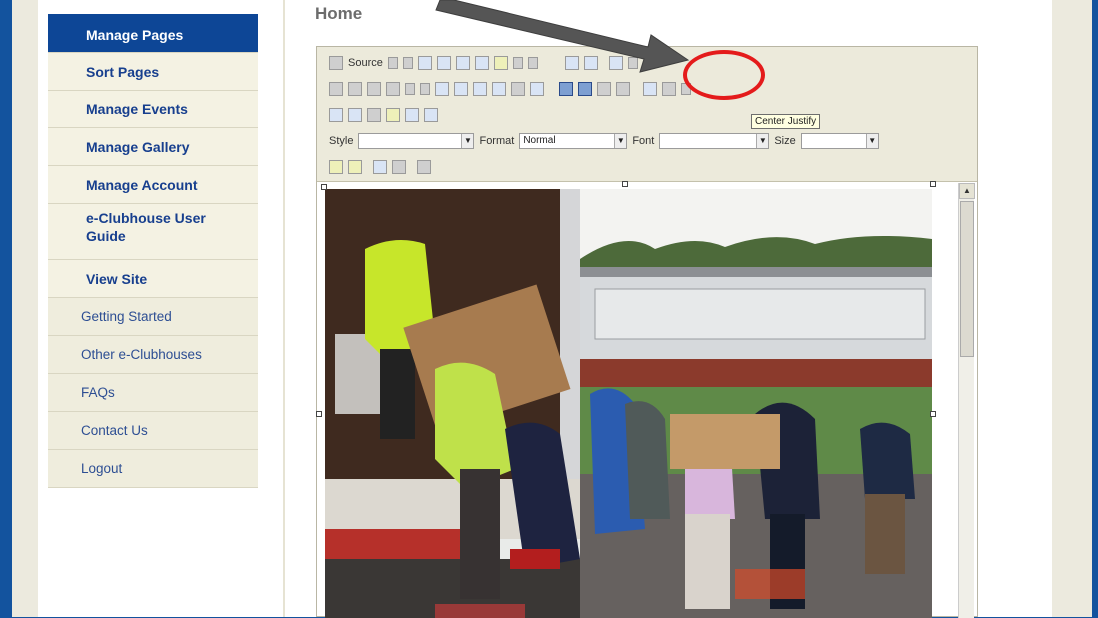  I want to click on pointer-arrow-overlay, so click(562, 36).